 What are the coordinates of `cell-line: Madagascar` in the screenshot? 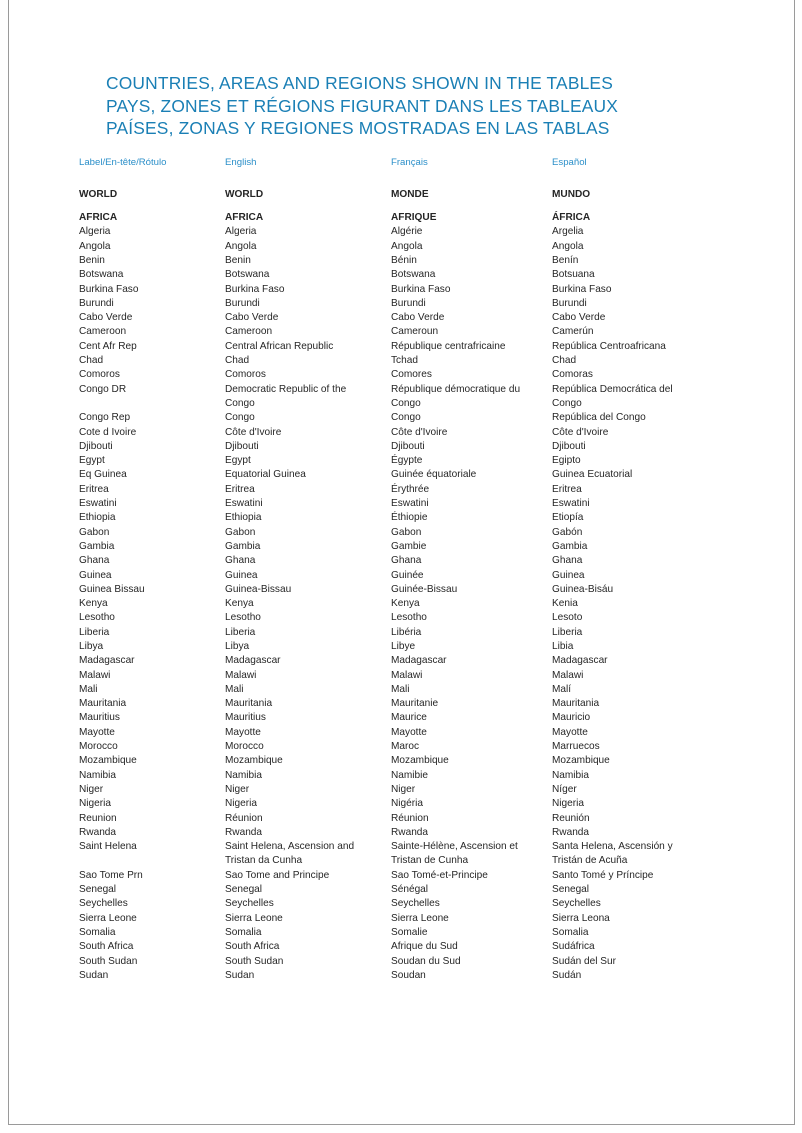 It's located at (419, 661).